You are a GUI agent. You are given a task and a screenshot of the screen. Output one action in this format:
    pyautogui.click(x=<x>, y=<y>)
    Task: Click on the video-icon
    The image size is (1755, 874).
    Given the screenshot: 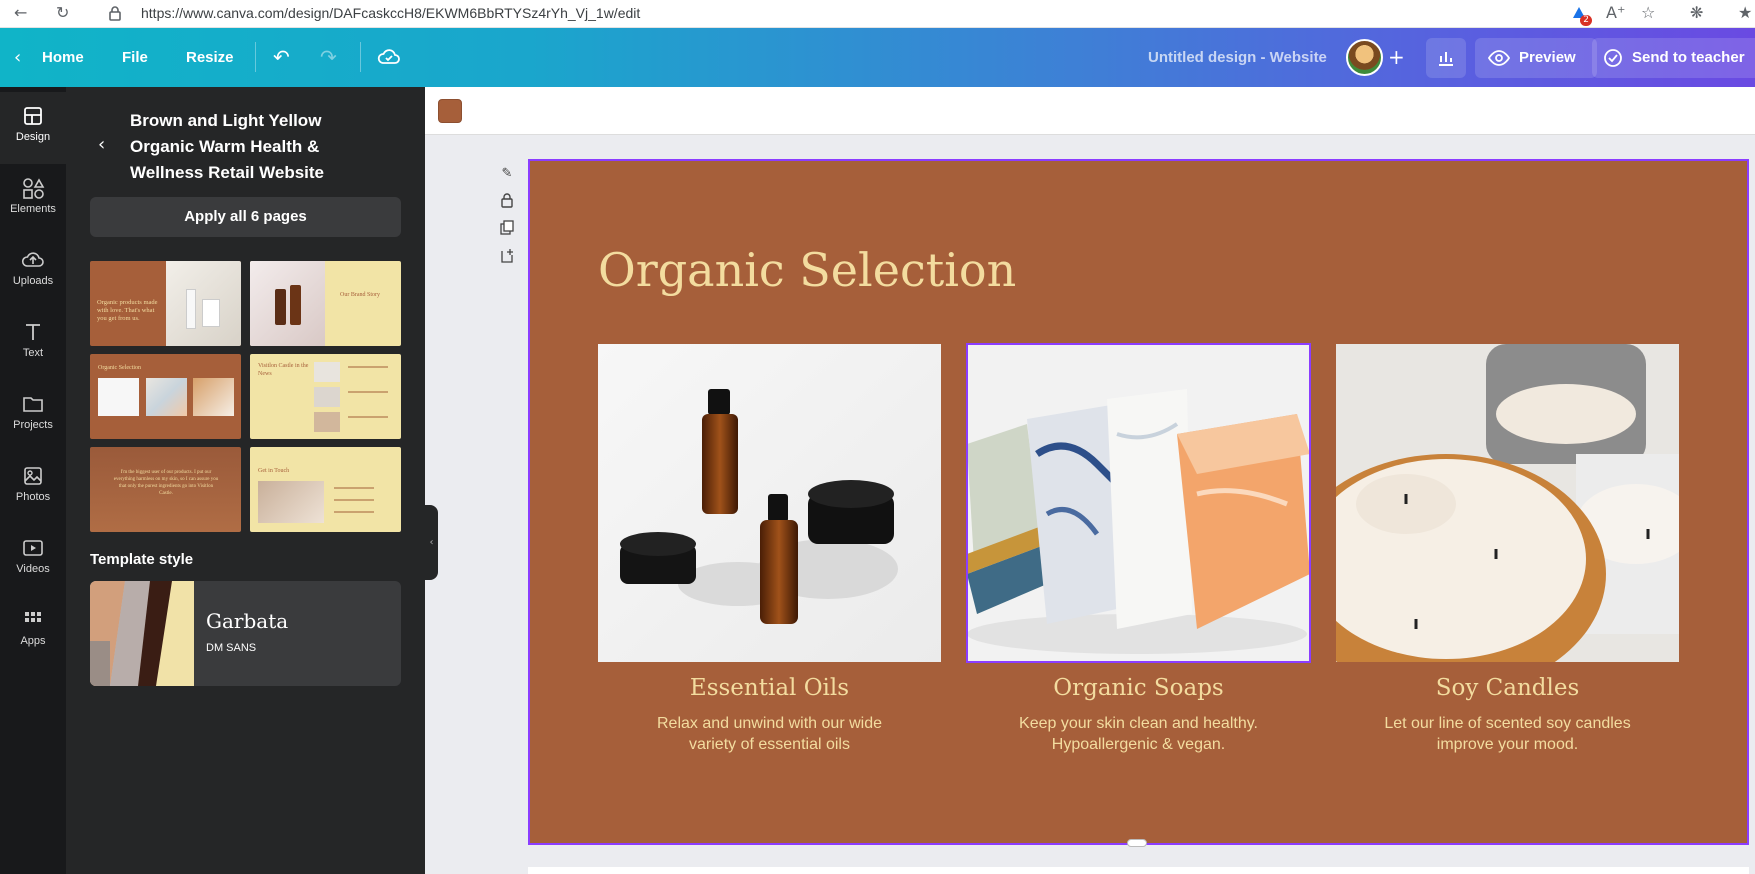 What is the action you would take?
    pyautogui.click(x=33, y=548)
    